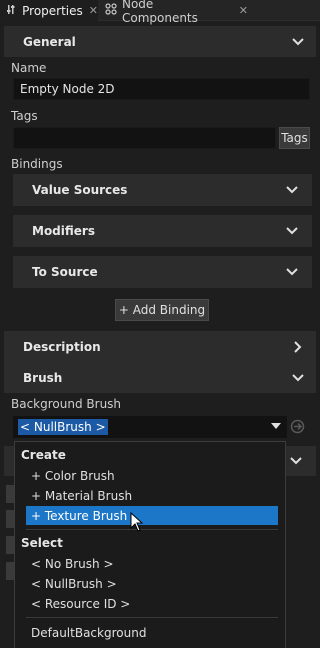 The image size is (320, 648). I want to click on value-sources-header: Value Sources, so click(162, 190).